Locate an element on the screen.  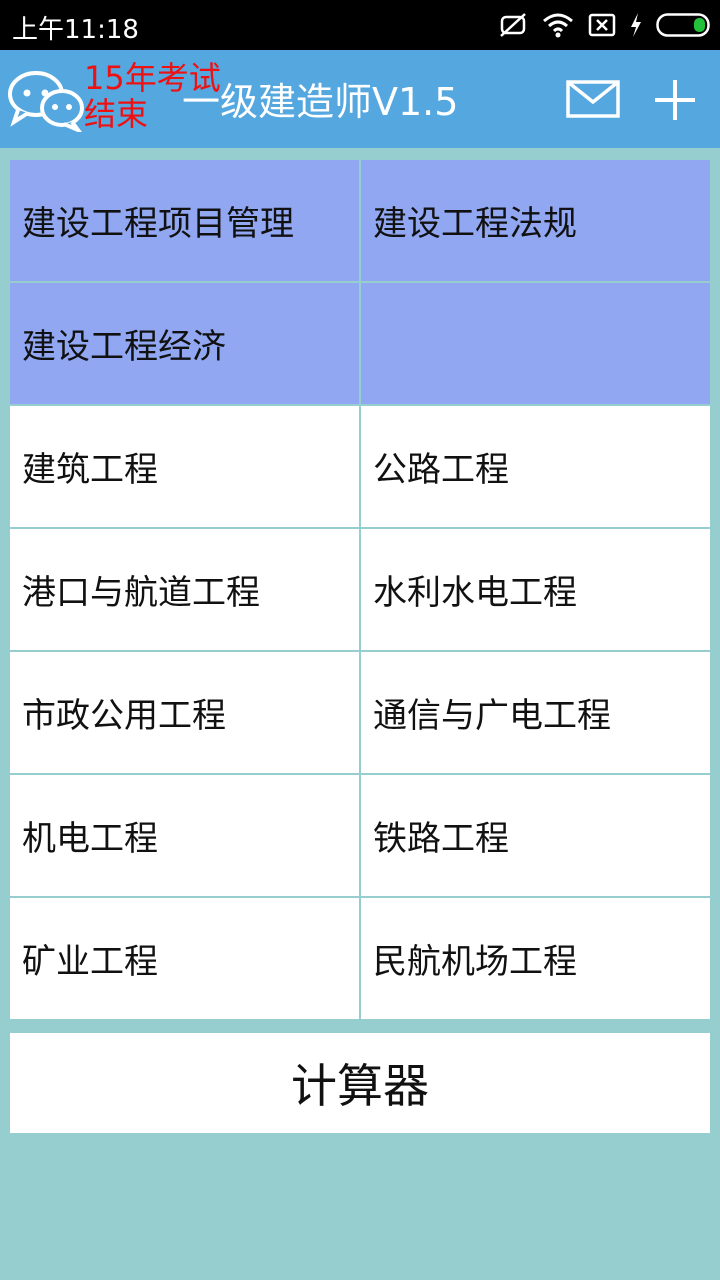
subject-item-law: 建设工程法规 is located at coordinates (535, 220).